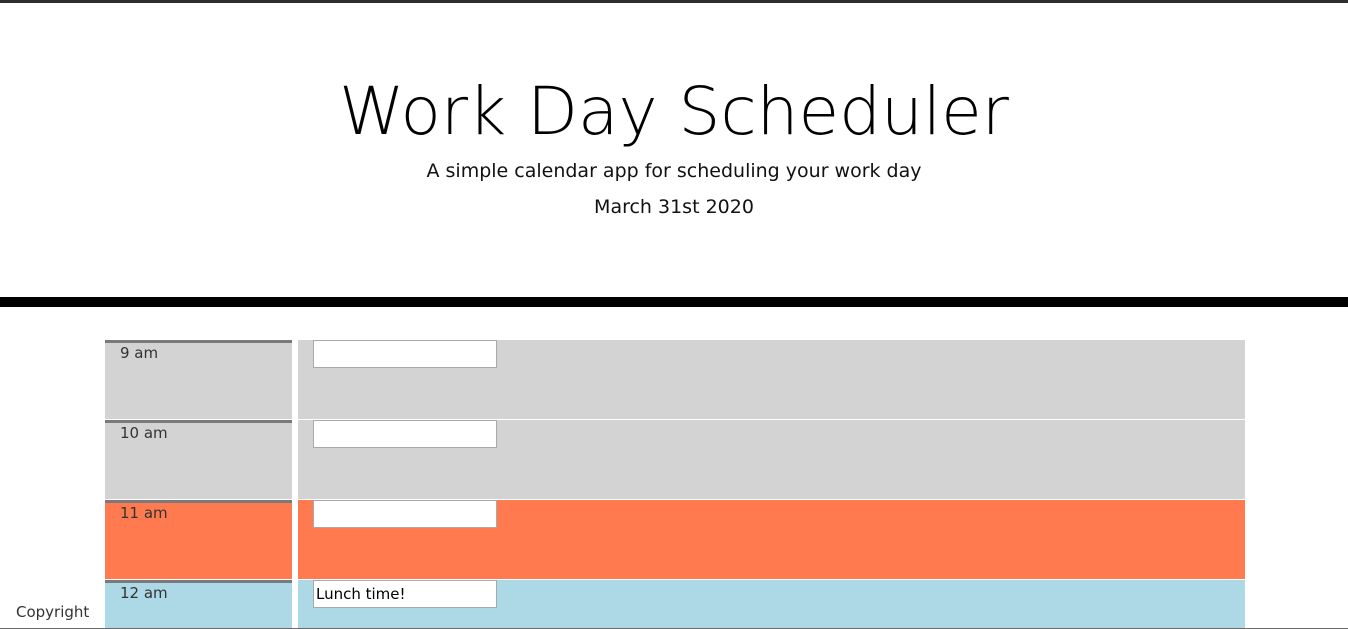 Image resolution: width=1348 pixels, height=629 pixels. What do you see at coordinates (198, 459) in the screenshot?
I see `hour-label: 10 am` at bounding box center [198, 459].